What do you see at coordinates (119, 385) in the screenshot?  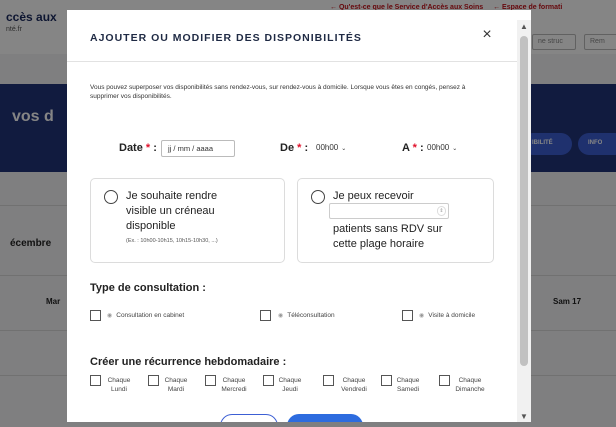 I see `day-label-lundi: Chaque Lundi` at bounding box center [119, 385].